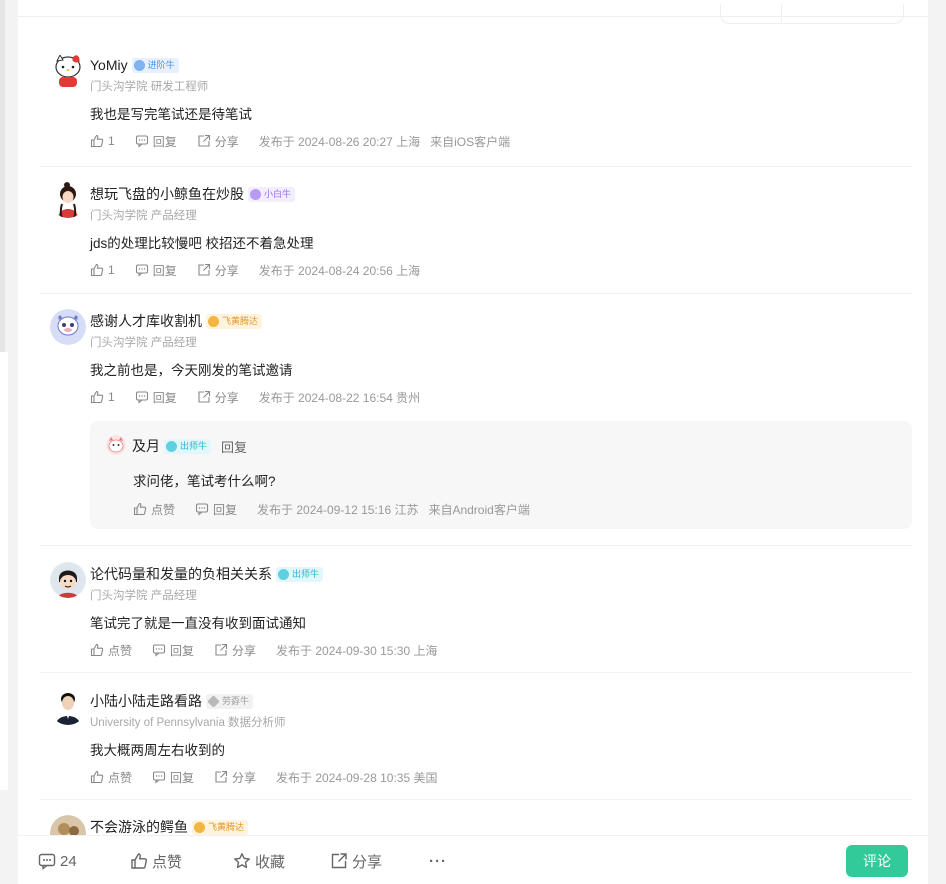 The width and height of the screenshot is (946, 884). What do you see at coordinates (812, 14) in the screenshot?
I see `sort-toggle` at bounding box center [812, 14].